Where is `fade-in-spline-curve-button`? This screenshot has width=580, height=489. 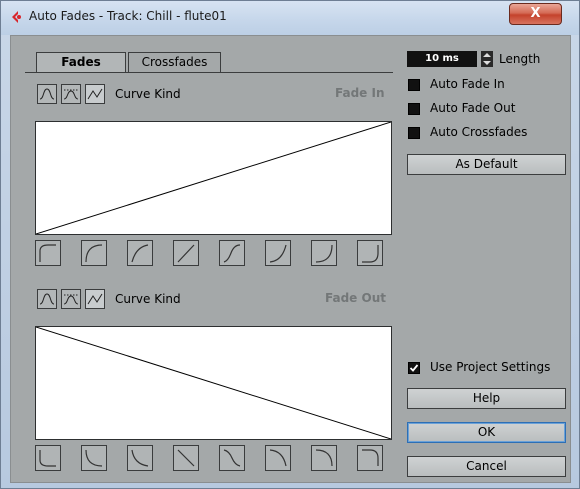
fade-in-spline-curve-button is located at coordinates (47, 94).